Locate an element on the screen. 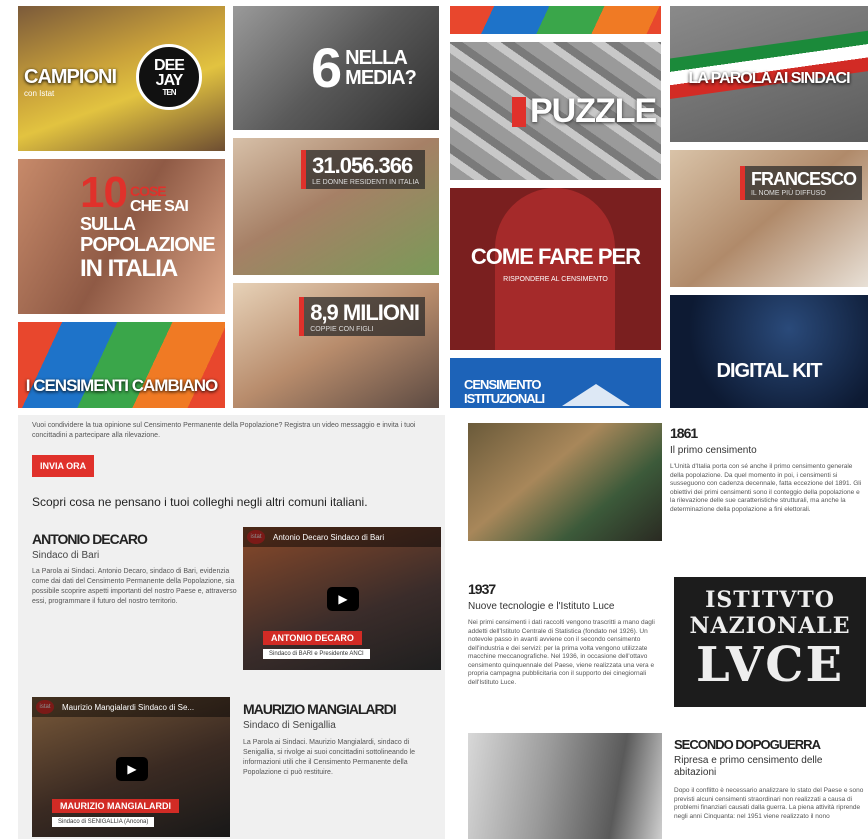 This screenshot has width=868, height=839. campioni-title: CAMPIONI is located at coordinates (70, 77).